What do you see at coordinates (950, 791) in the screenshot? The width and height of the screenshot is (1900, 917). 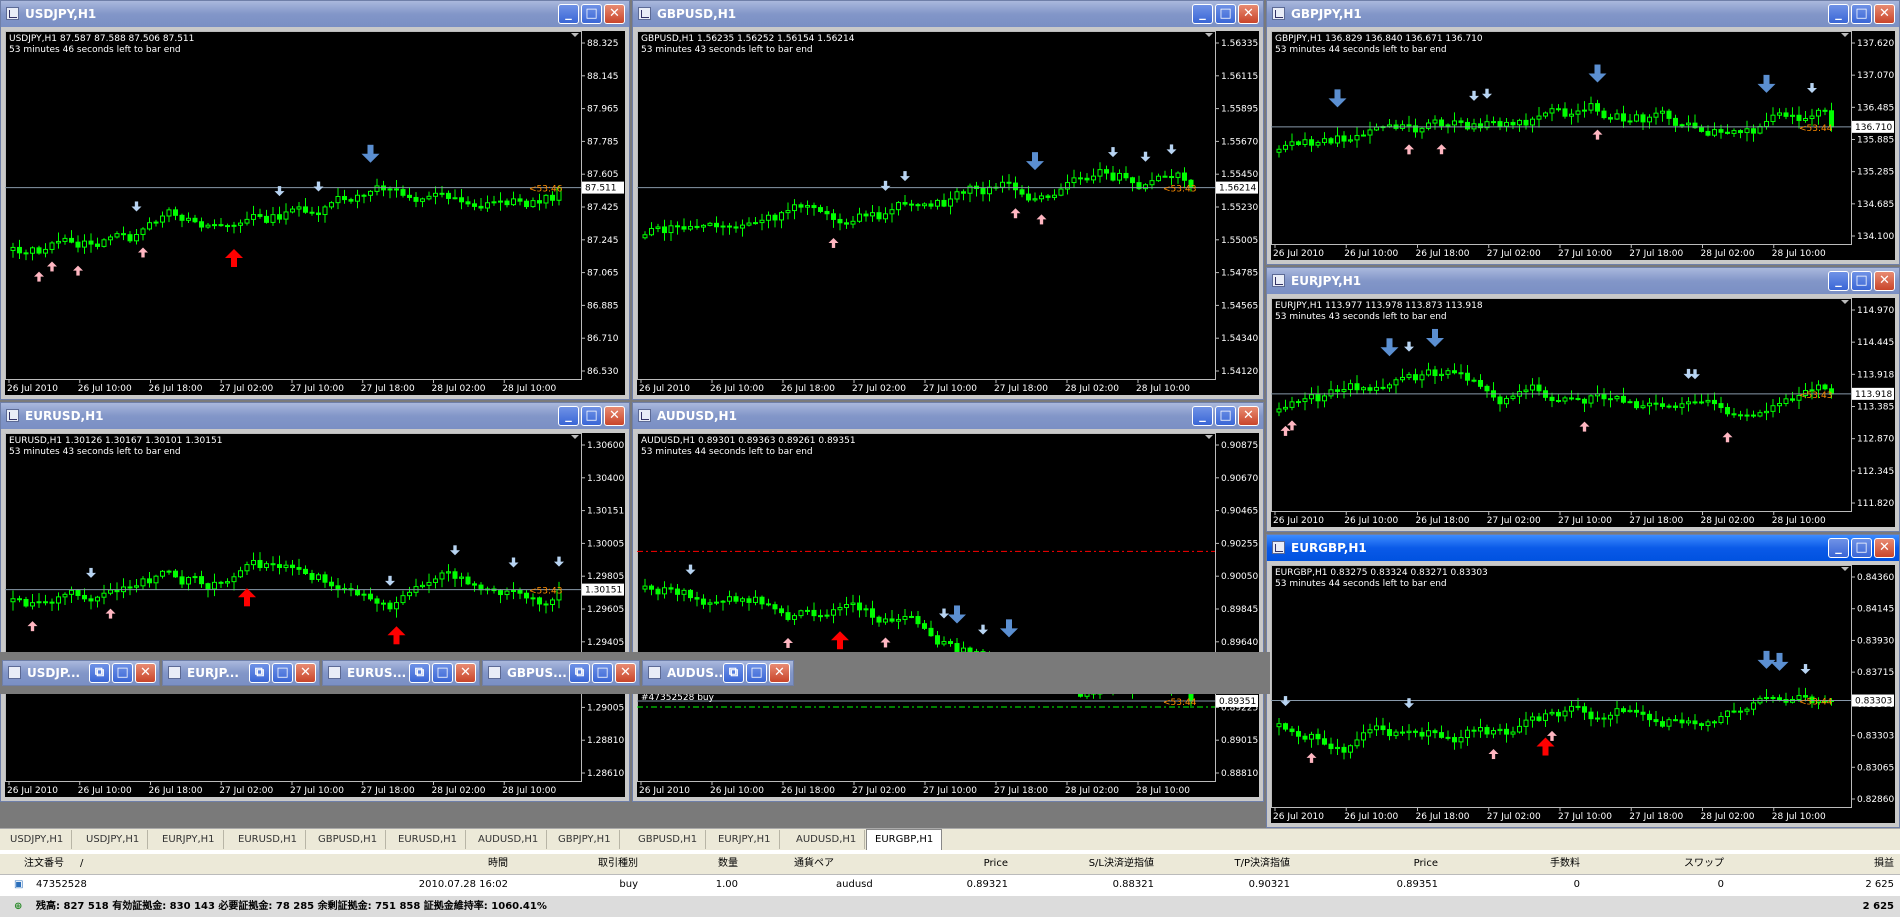 I see `time-label: 27 Jul 10:00` at bounding box center [950, 791].